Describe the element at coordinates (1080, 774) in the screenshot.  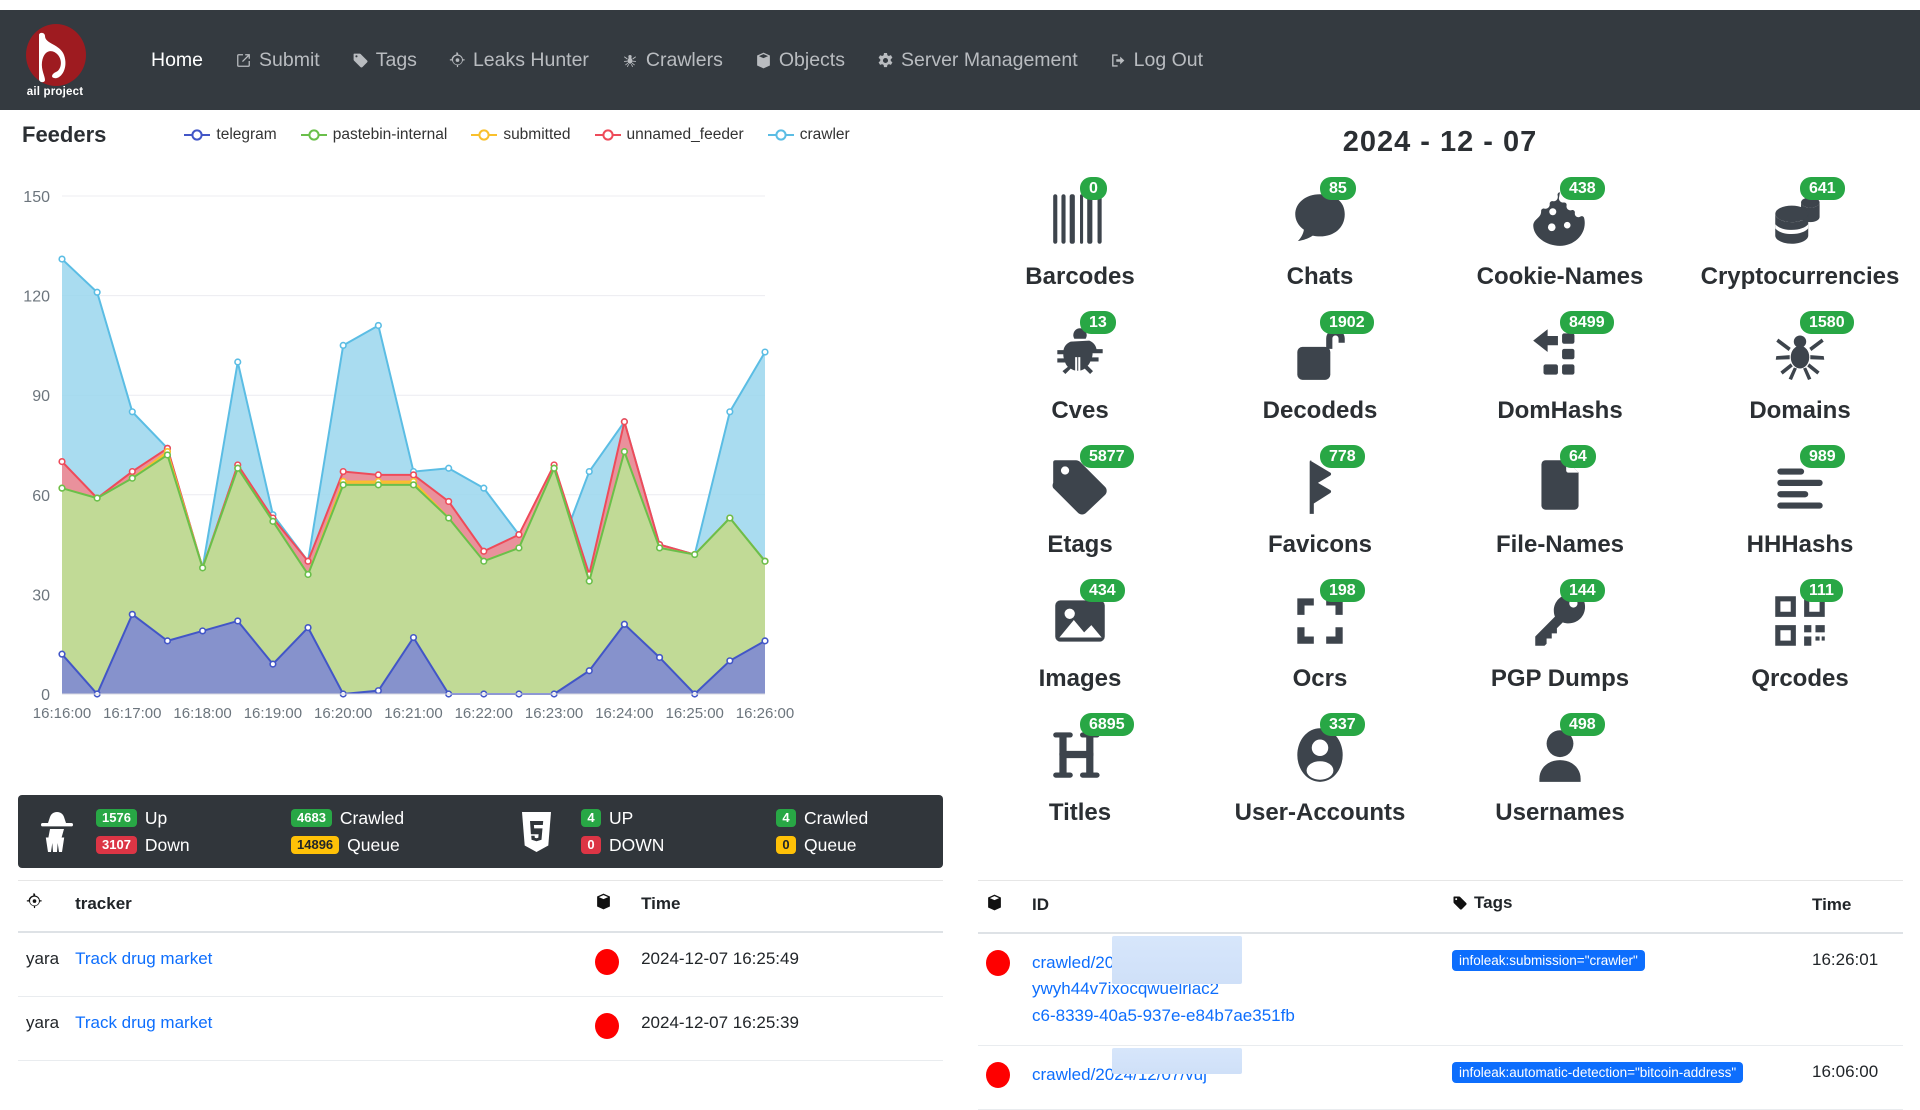
I see `object-card-titles: 6895 Titles` at that location.